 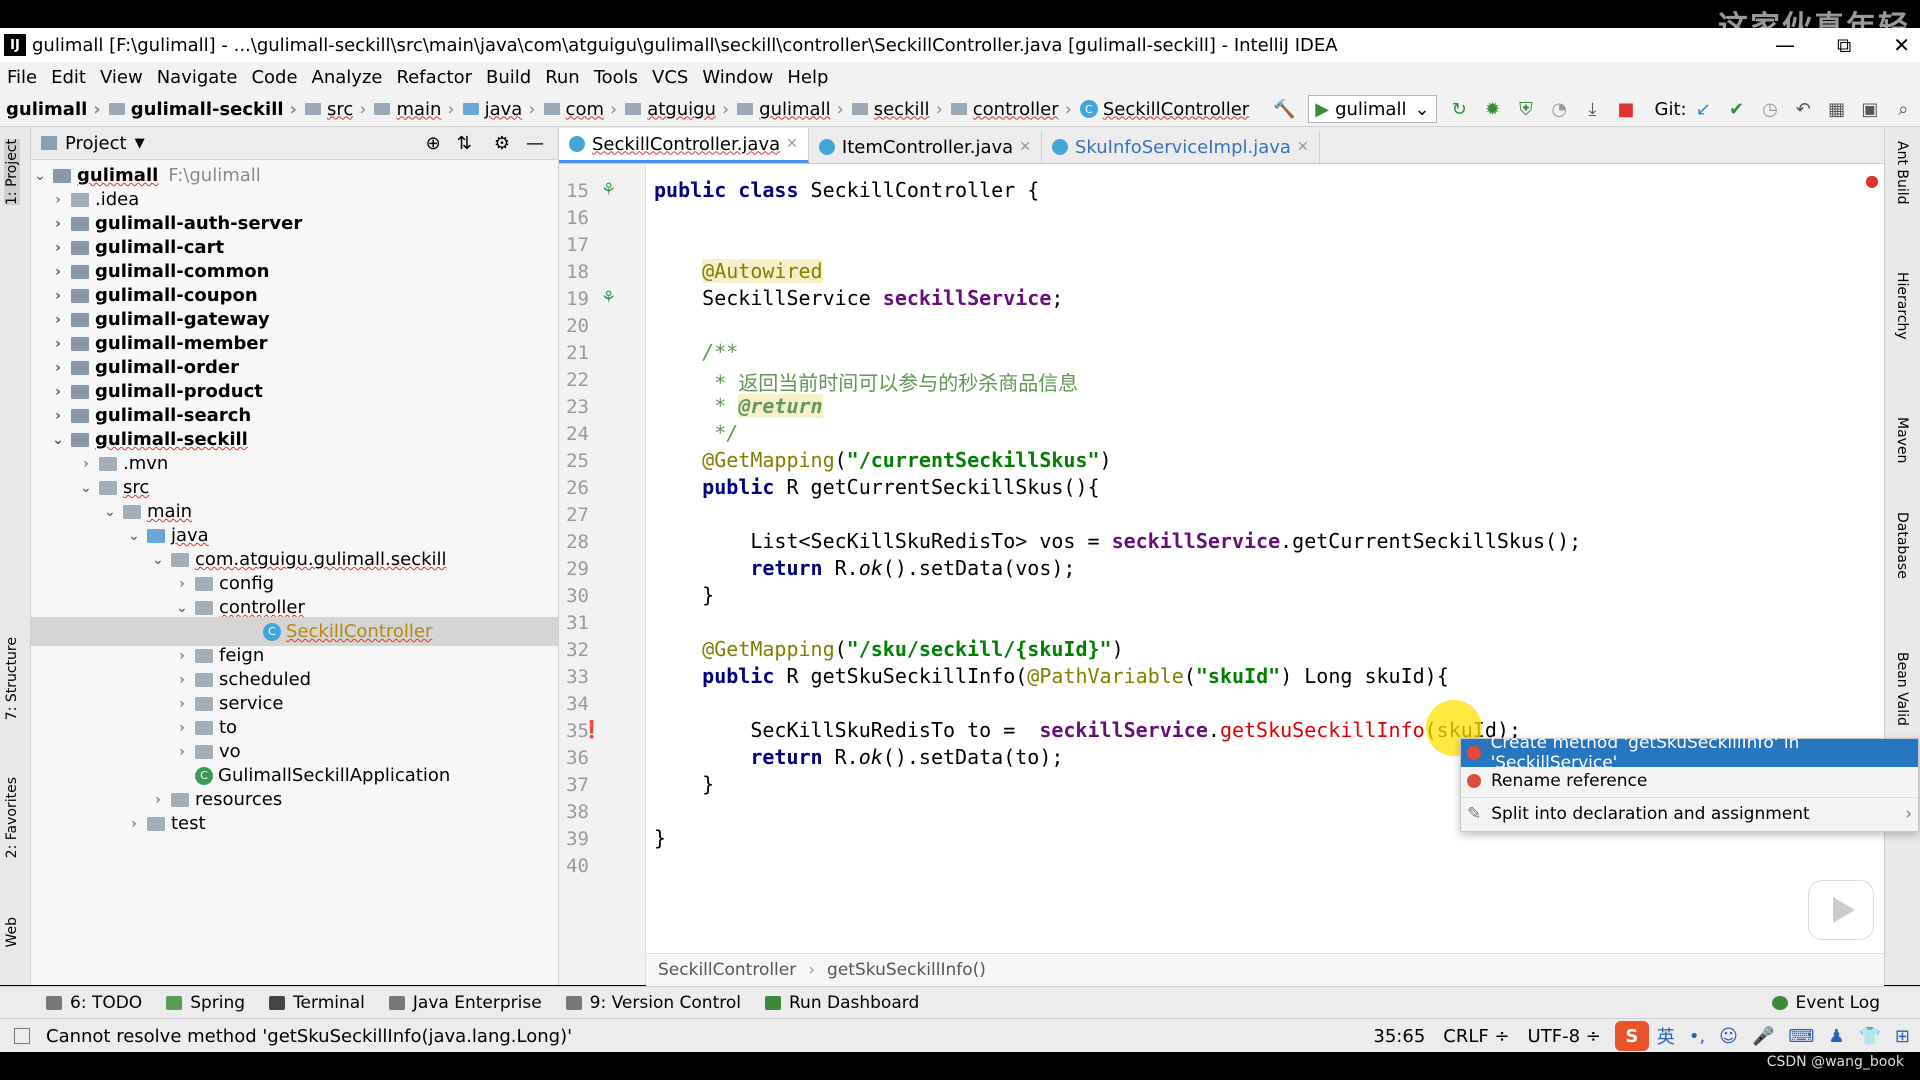 I want to click on project-icon, so click(x=49, y=143).